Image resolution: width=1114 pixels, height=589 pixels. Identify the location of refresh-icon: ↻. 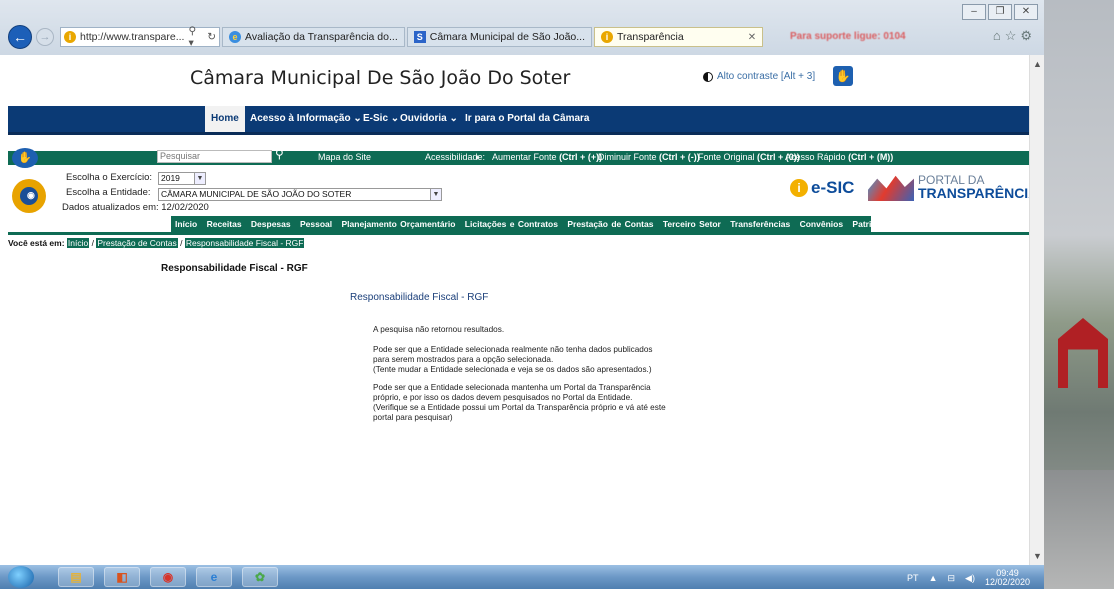
(213, 37).